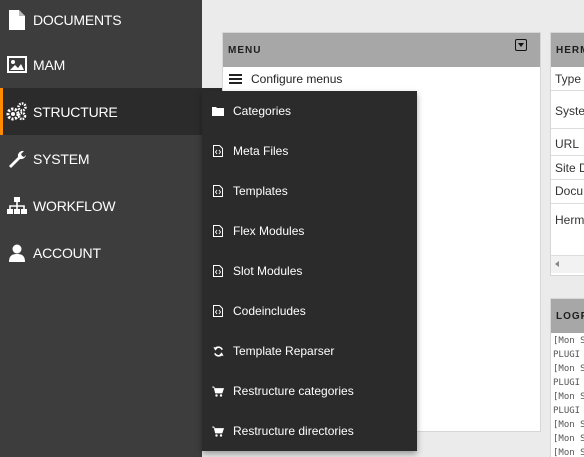  I want to click on document-icon, so click(17, 20).